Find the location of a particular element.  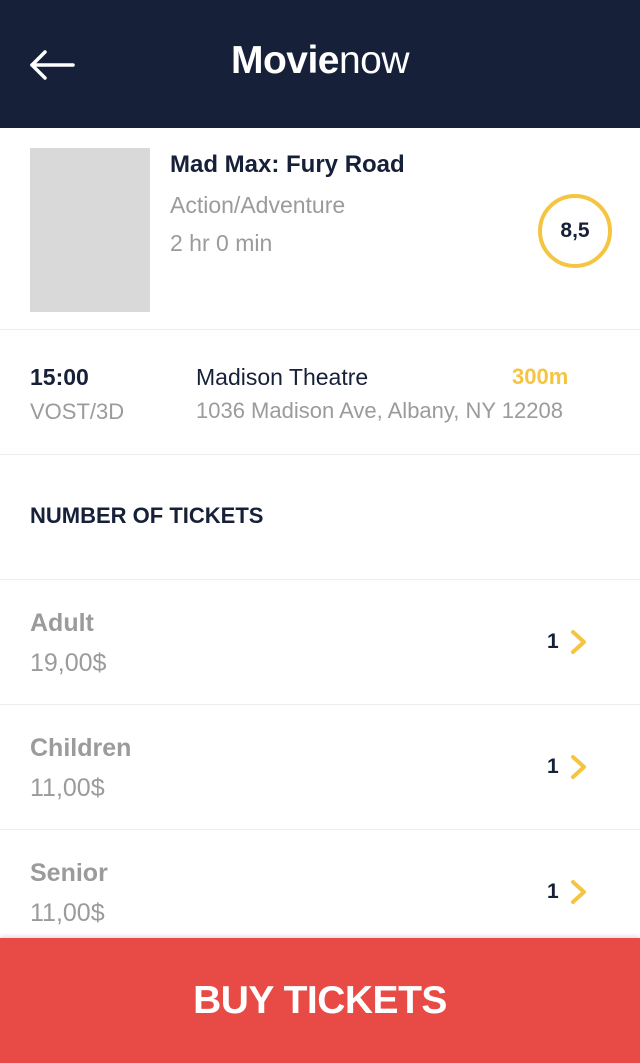

movie-poster is located at coordinates (90, 230).